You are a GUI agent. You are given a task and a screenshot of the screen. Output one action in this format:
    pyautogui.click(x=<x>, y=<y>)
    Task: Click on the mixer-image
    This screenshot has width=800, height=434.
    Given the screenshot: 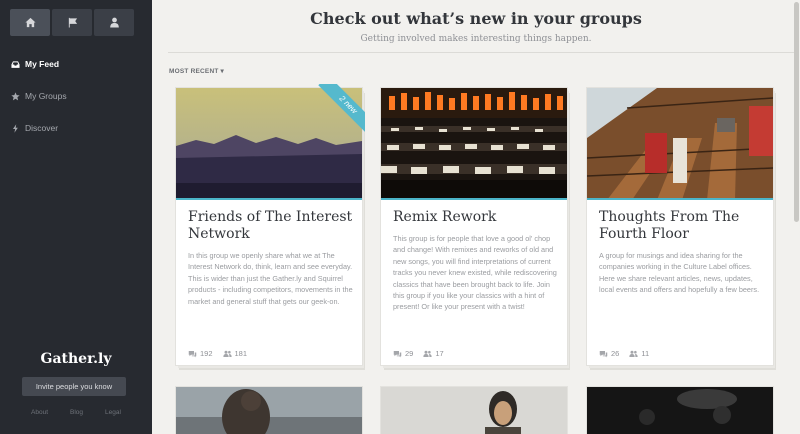 What is the action you would take?
    pyautogui.click(x=474, y=144)
    